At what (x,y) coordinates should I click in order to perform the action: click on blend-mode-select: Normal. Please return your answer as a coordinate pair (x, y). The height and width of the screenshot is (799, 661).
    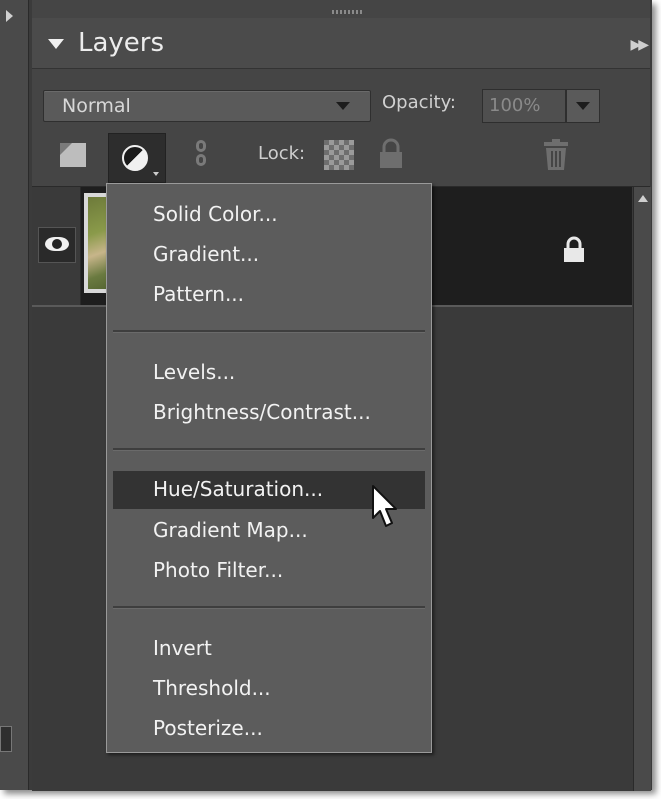
    Looking at the image, I should click on (207, 106).